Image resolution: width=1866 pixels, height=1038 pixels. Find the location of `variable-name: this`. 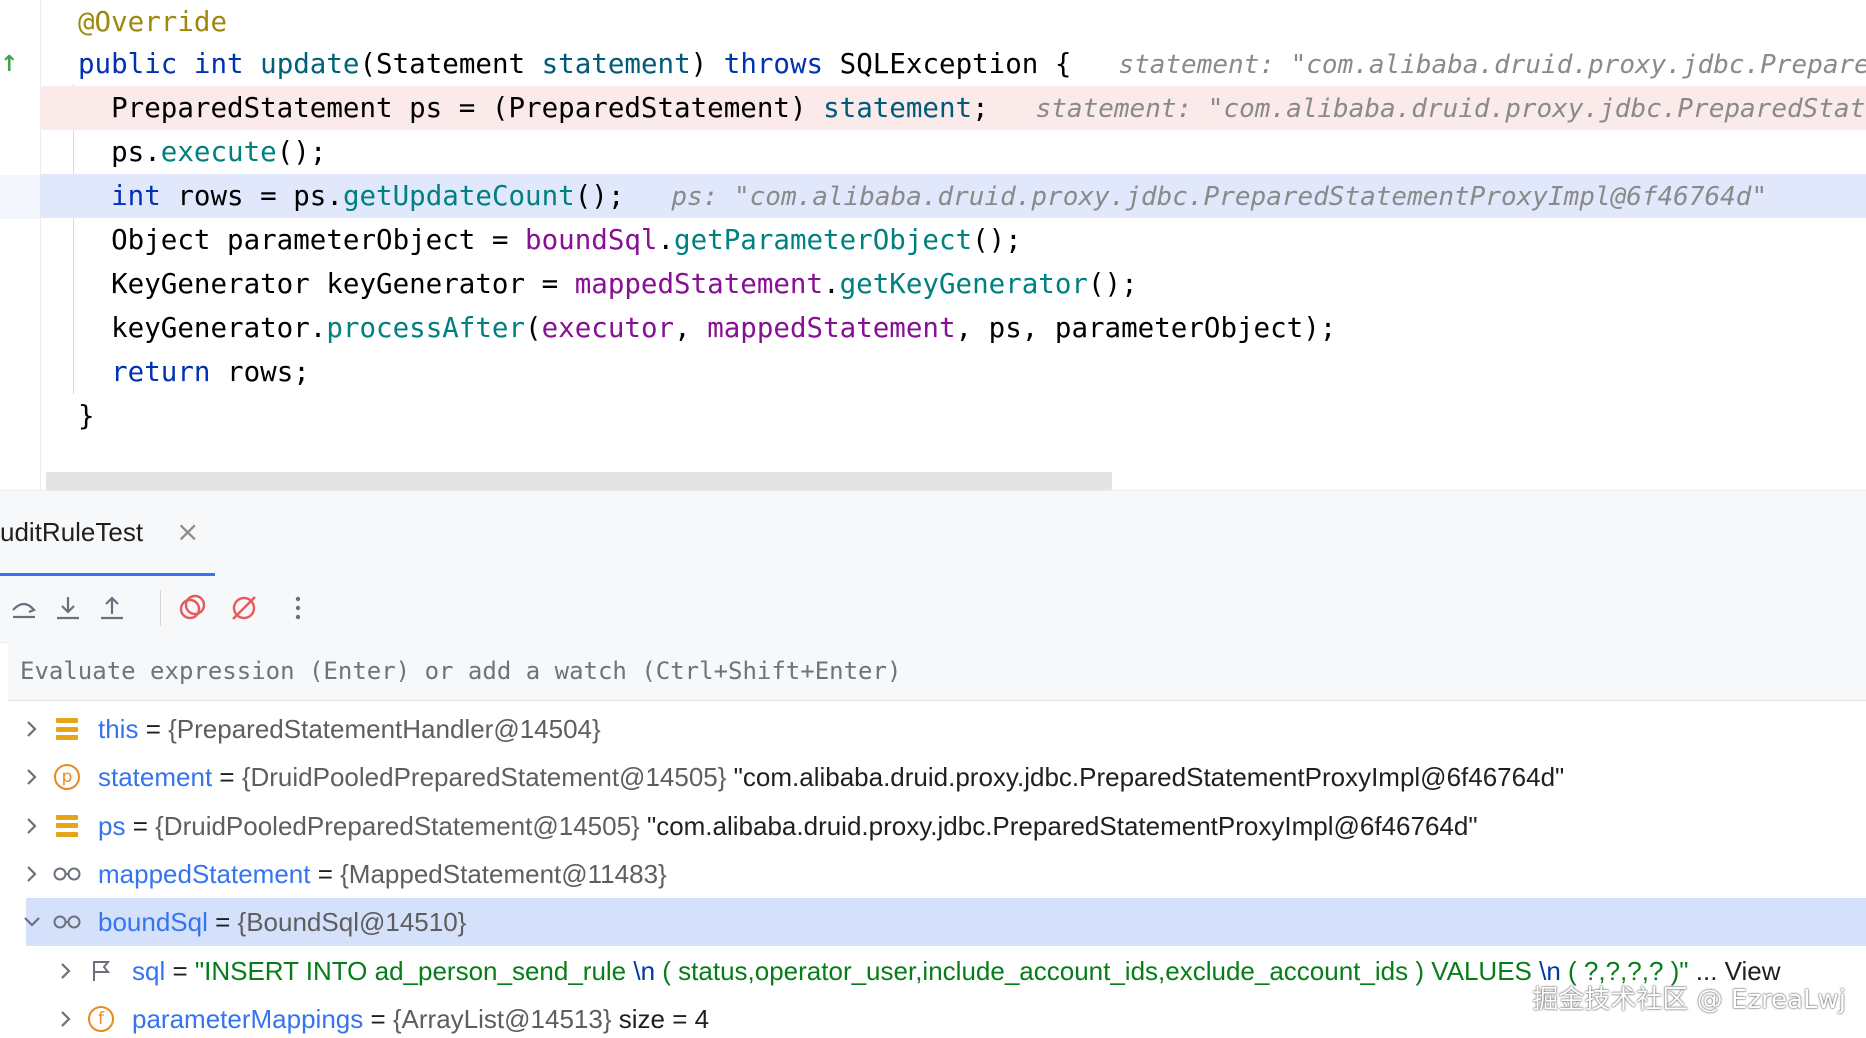

variable-name: this is located at coordinates (118, 729).